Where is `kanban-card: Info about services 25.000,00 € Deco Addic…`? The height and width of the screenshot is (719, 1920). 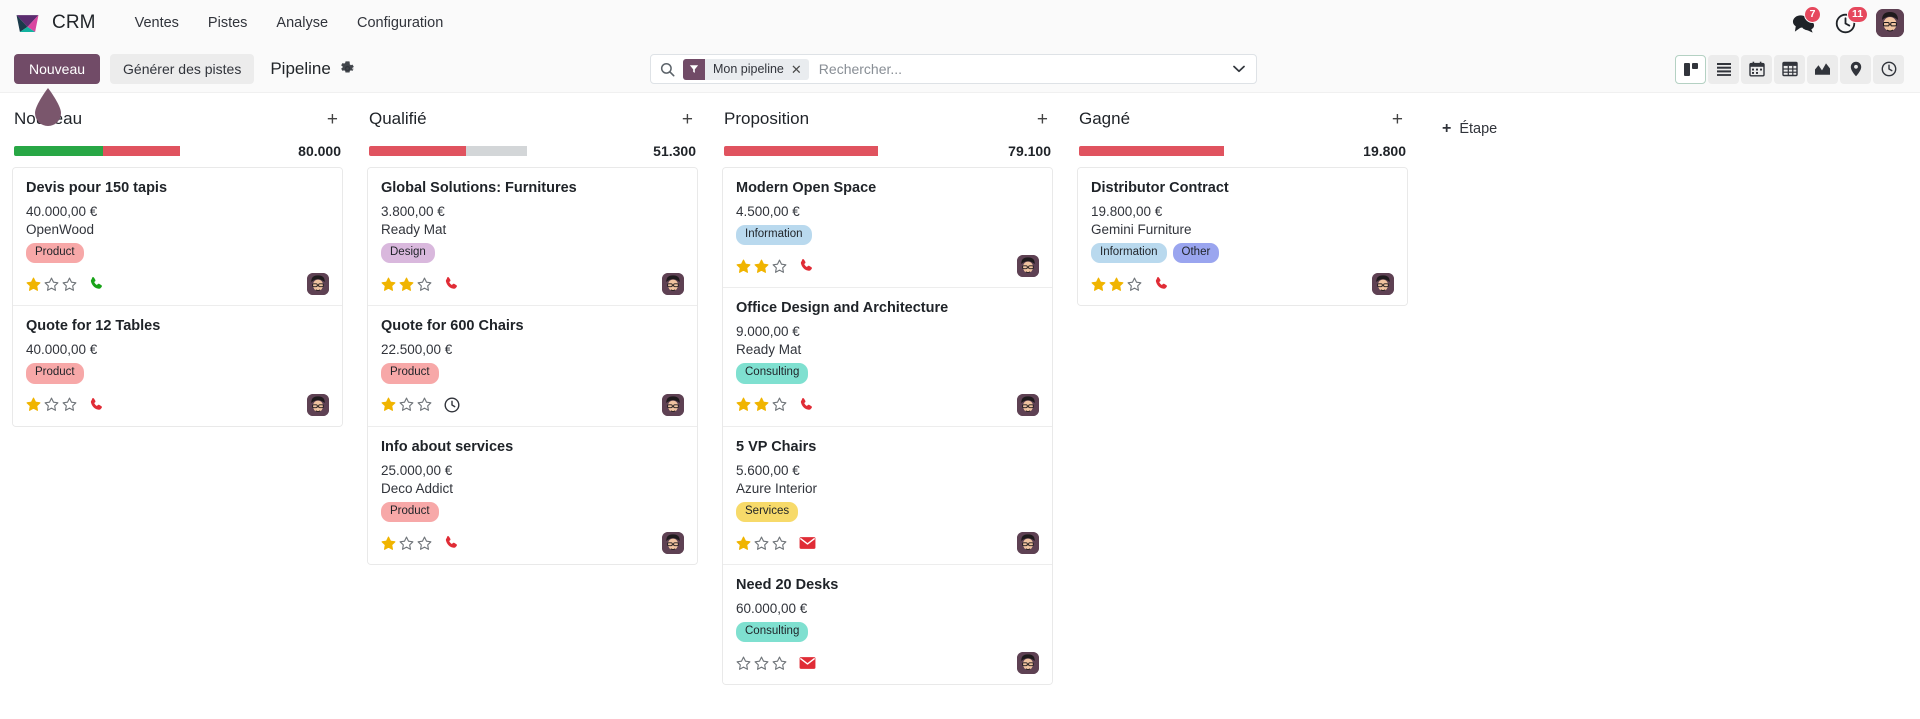
kanban-card: Info about services 25.000,00 € Deco Addic… is located at coordinates (532, 495).